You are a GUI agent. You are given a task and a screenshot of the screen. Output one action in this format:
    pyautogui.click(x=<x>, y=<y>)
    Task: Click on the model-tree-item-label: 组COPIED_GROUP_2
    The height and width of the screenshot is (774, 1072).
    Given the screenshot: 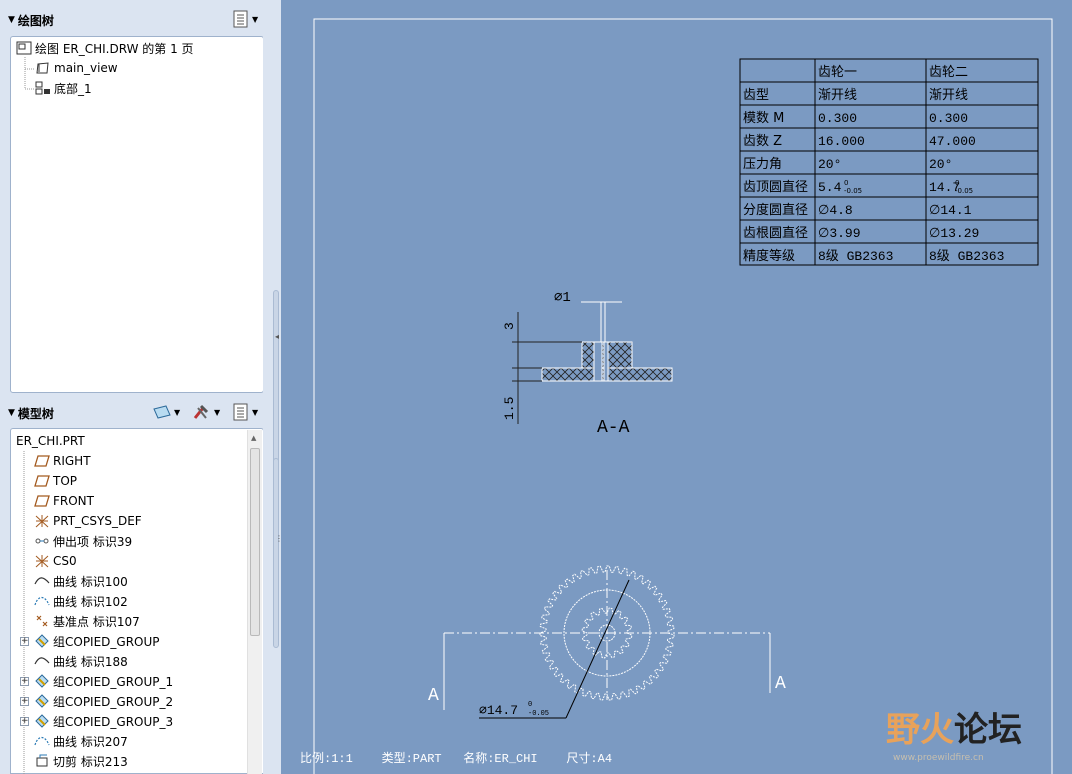 What is the action you would take?
    pyautogui.click(x=113, y=701)
    